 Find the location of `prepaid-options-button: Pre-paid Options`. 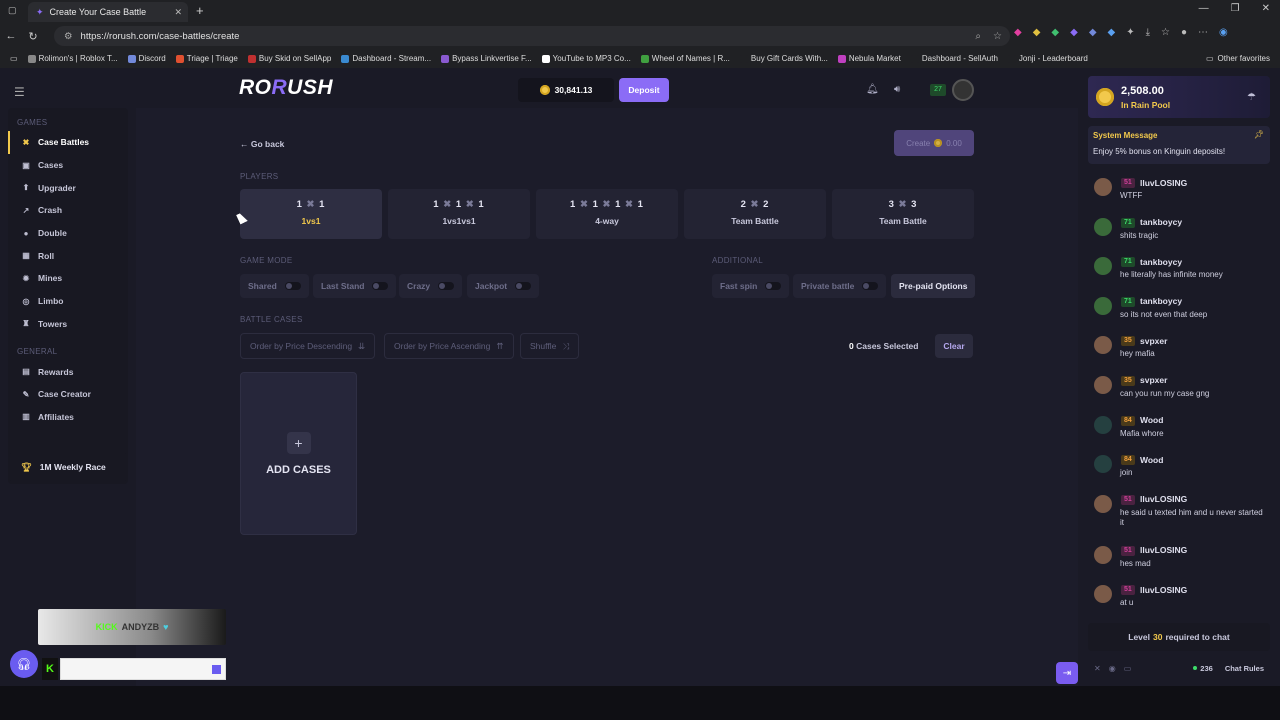

prepaid-options-button: Pre-paid Options is located at coordinates (933, 286).